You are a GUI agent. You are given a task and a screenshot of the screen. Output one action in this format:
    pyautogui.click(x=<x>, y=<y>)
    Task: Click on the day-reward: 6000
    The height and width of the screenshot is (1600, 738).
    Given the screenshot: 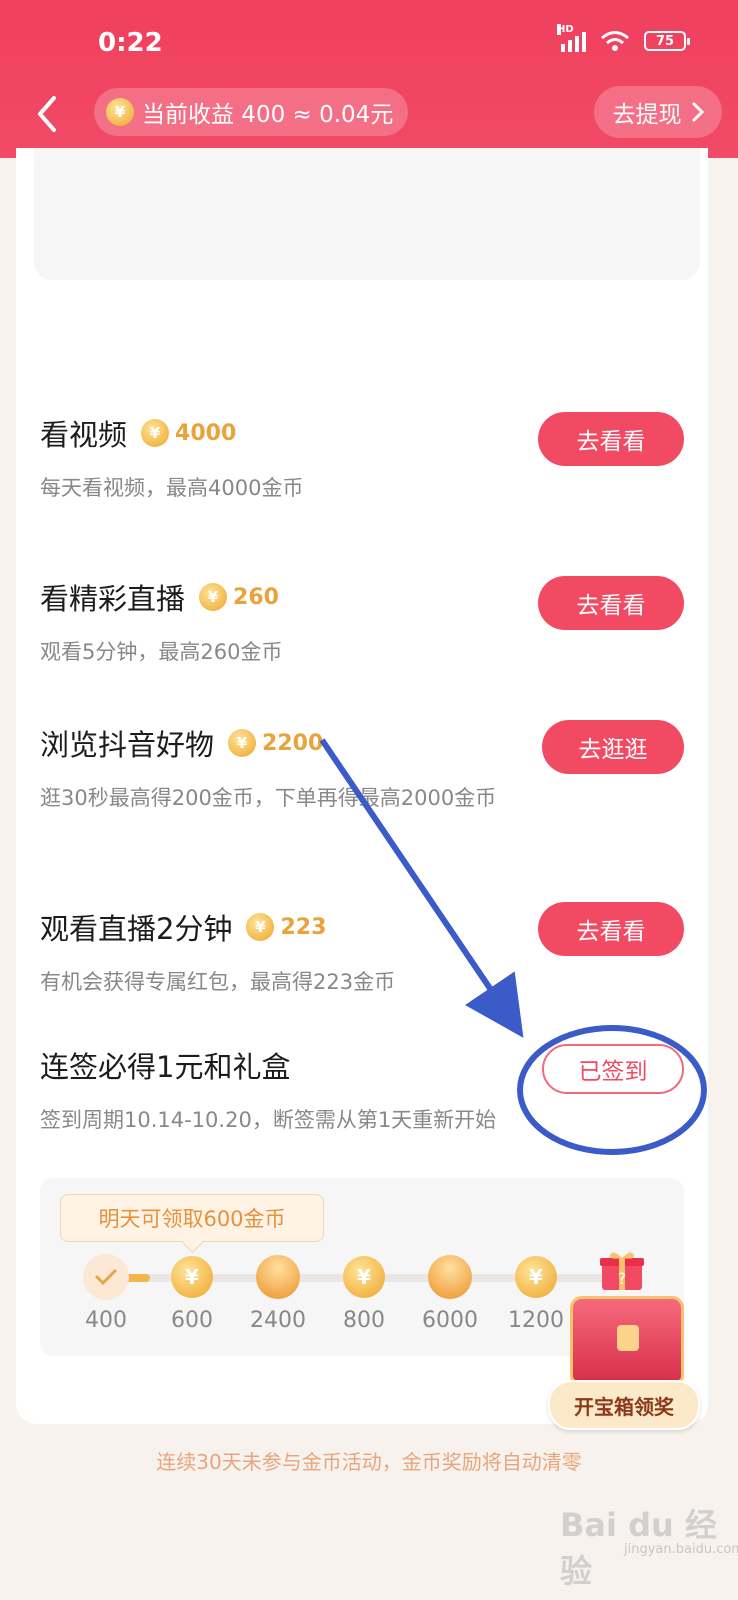 What is the action you would take?
    pyautogui.click(x=450, y=1320)
    